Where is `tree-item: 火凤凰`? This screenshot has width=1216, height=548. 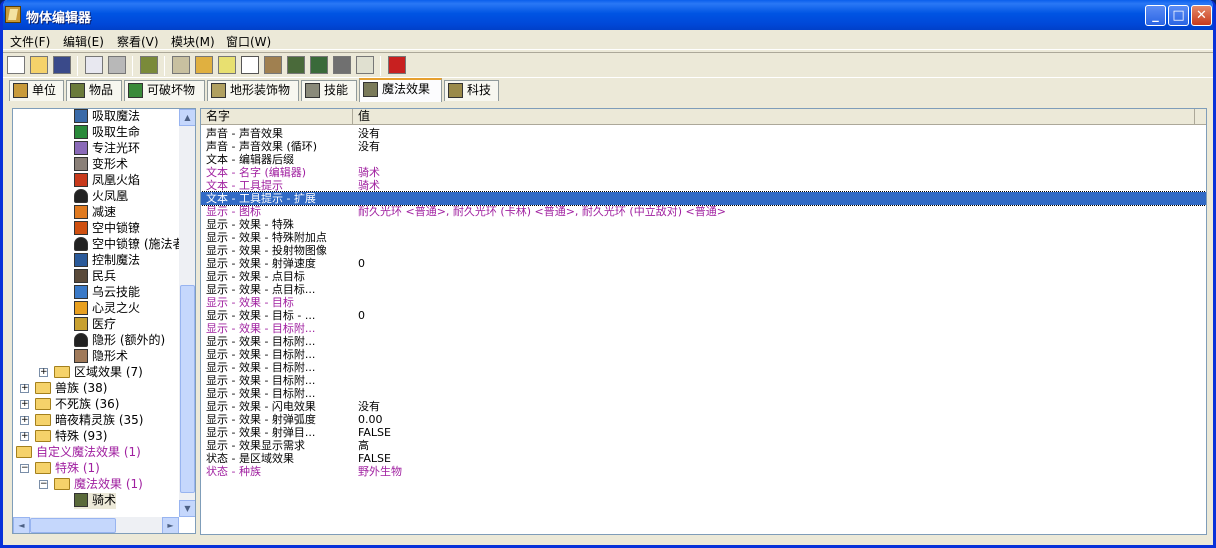
tree-item: 火凤凰 is located at coordinates (101, 197).